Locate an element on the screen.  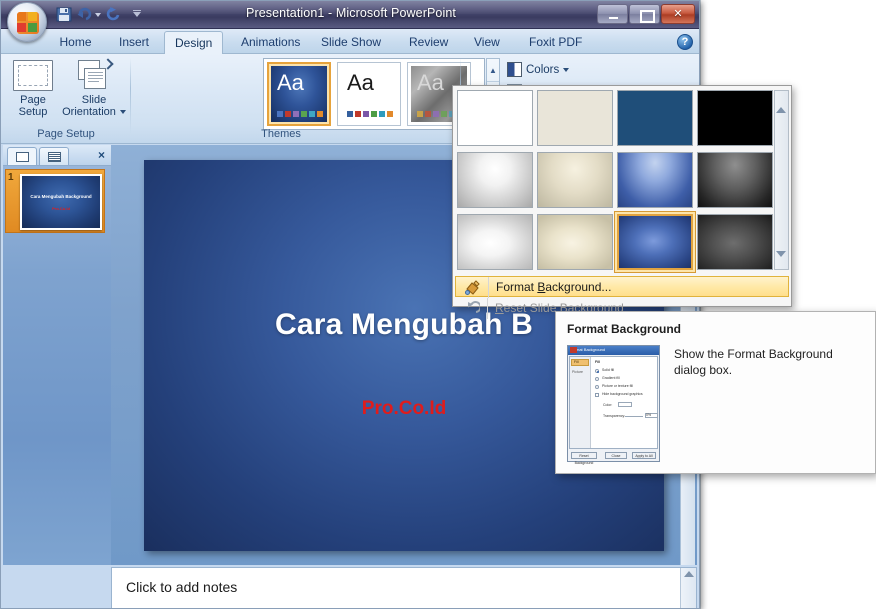
outline-tab is located at coordinates (54, 156).